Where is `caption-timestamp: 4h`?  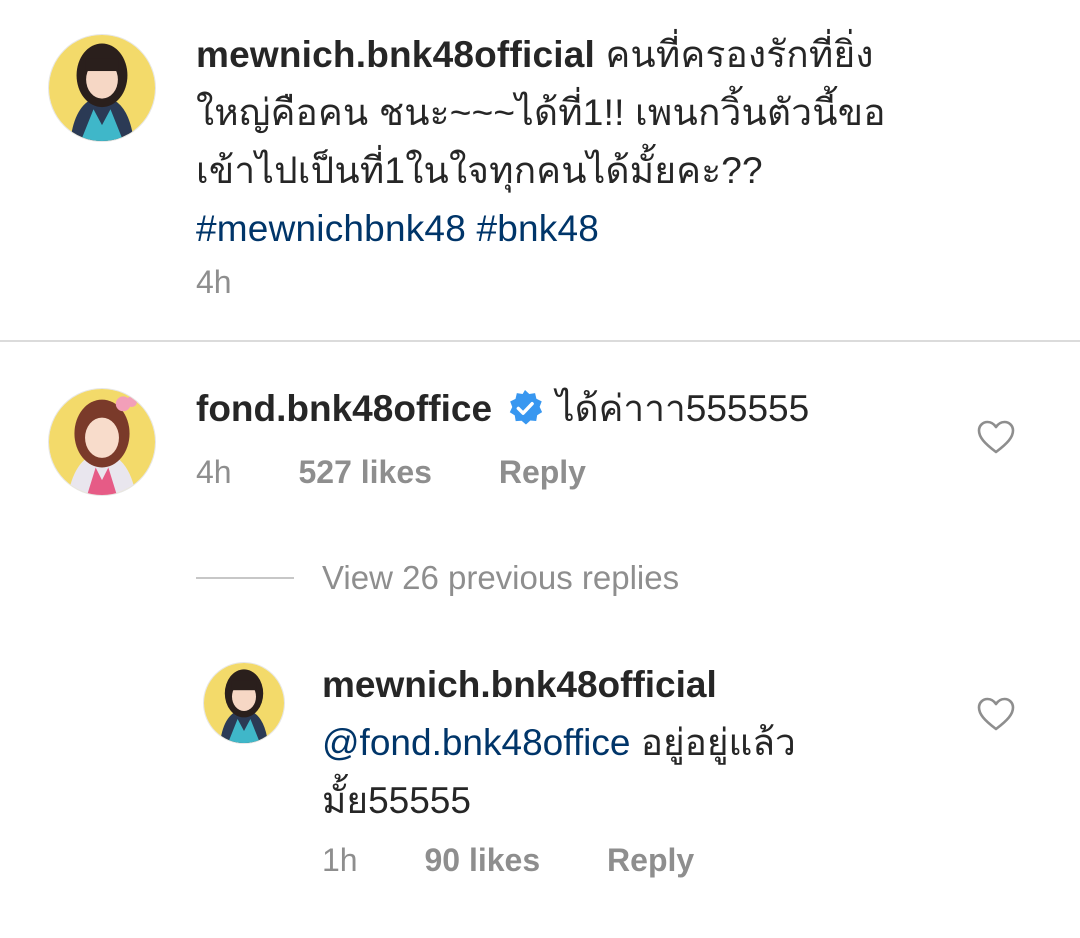
caption-timestamp: 4h is located at coordinates (214, 282).